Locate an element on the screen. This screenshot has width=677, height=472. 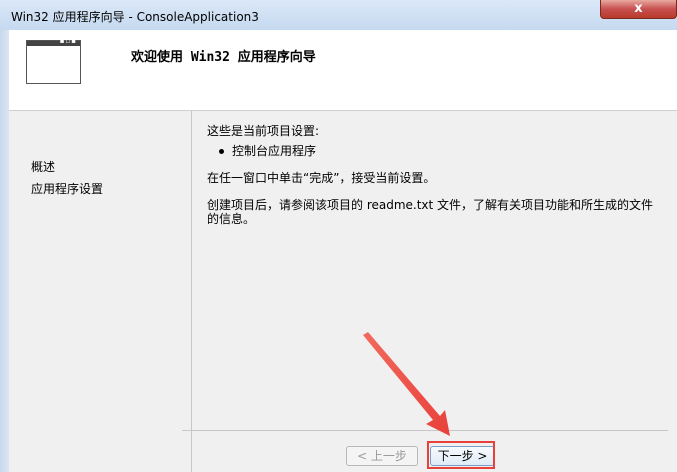
annotation-arrow-icon is located at coordinates (406, 384).